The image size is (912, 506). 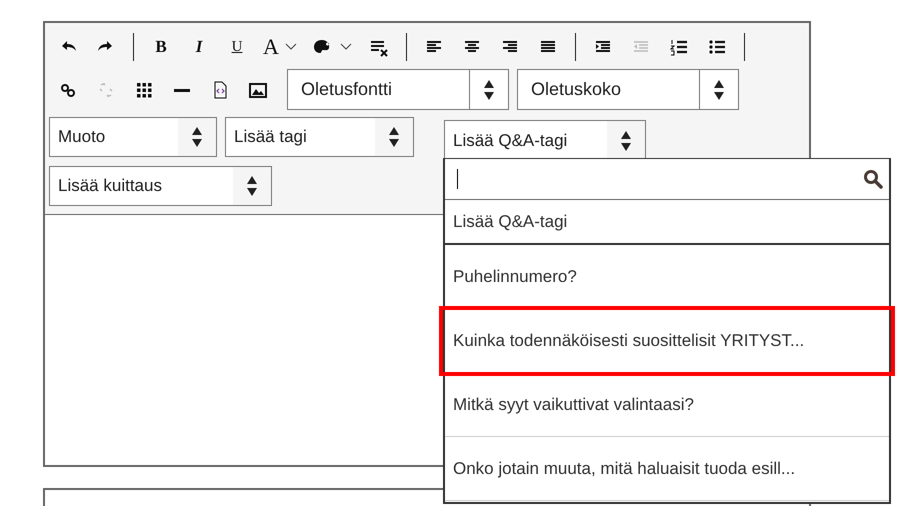 What do you see at coordinates (628, 89) in the screenshot?
I see `size-select: Oletuskoko` at bounding box center [628, 89].